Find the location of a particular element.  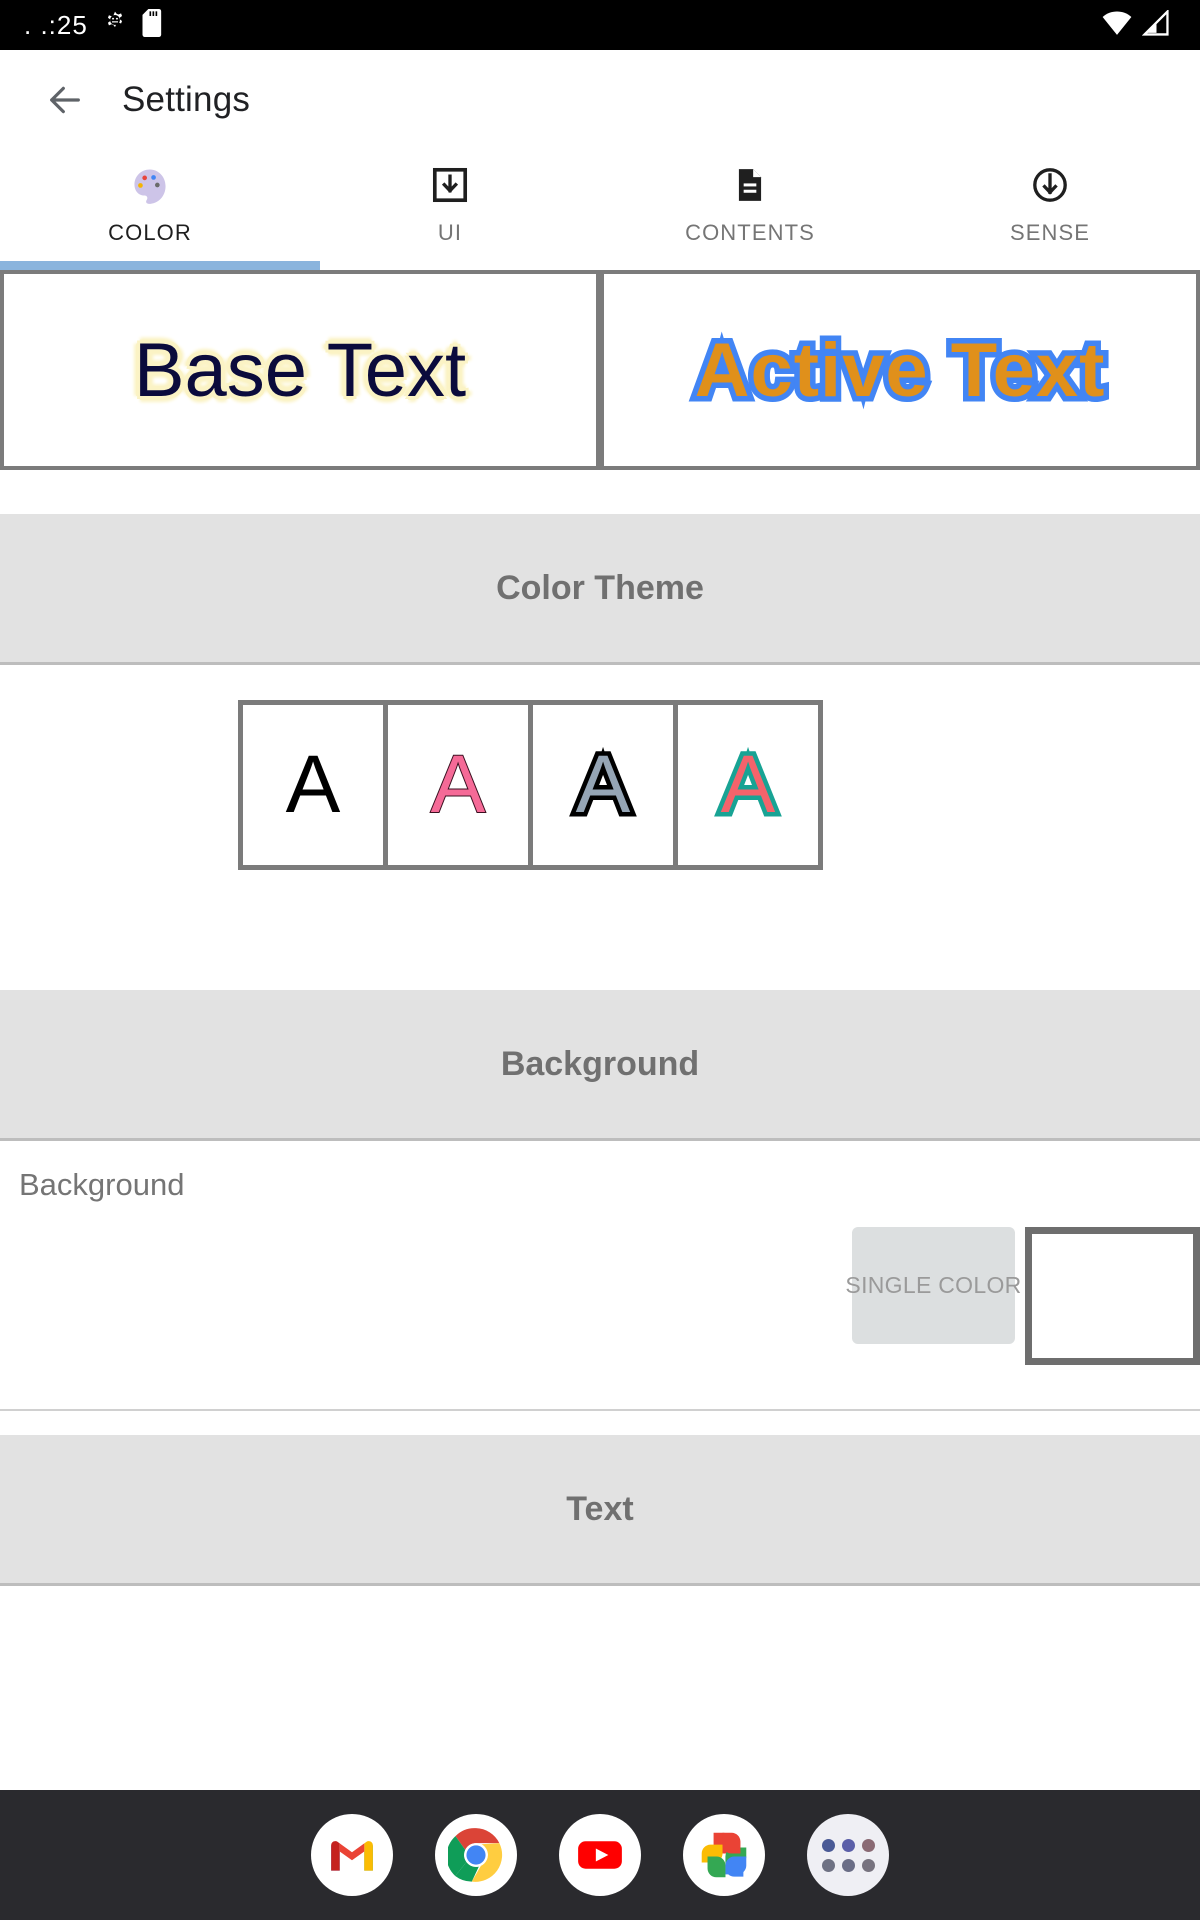

palette-icon is located at coordinates (150, 185).